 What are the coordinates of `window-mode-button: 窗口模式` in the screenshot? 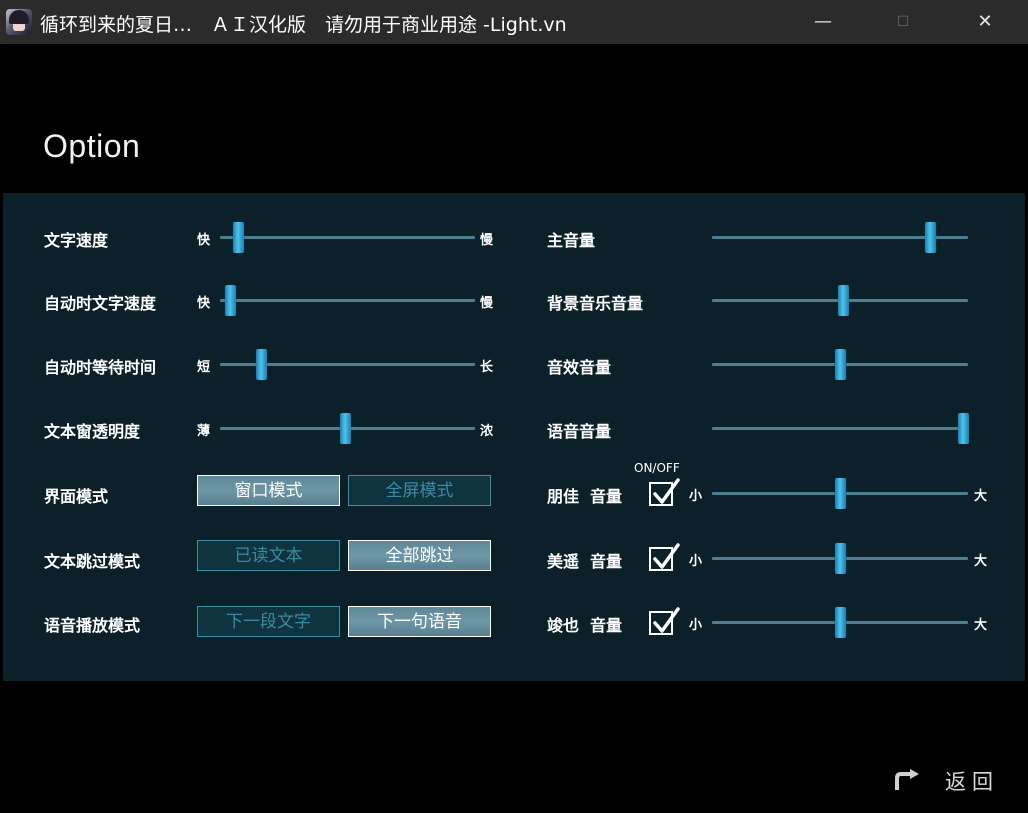 It's located at (268, 490).